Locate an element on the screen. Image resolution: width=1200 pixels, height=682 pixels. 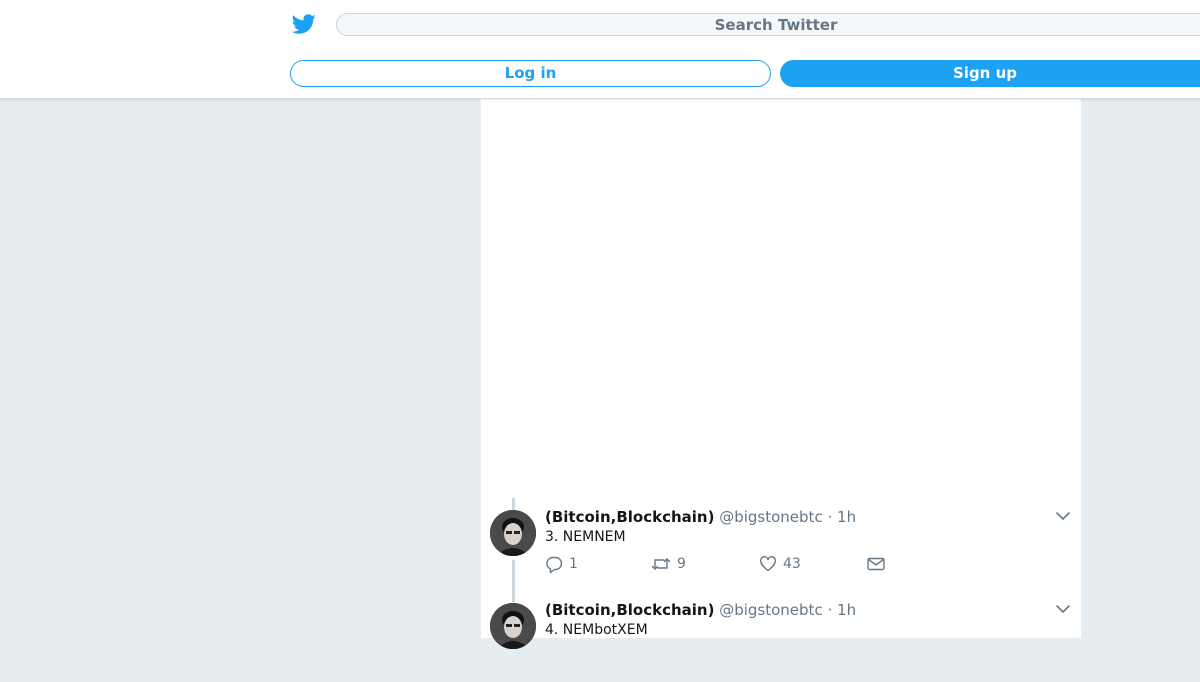
tweet-text: 3. NEMNEM is located at coordinates (585, 537).